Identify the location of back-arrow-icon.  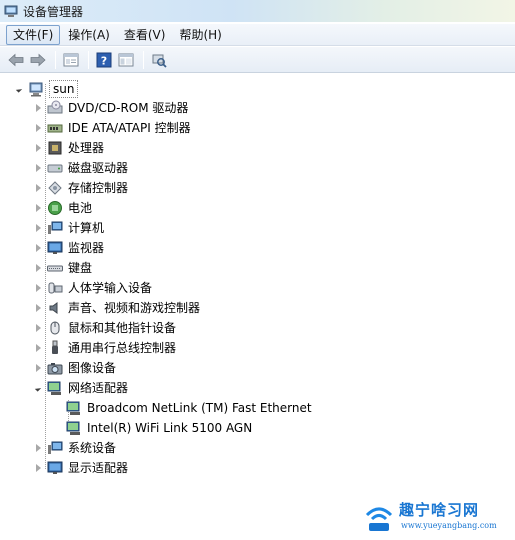
(16, 60).